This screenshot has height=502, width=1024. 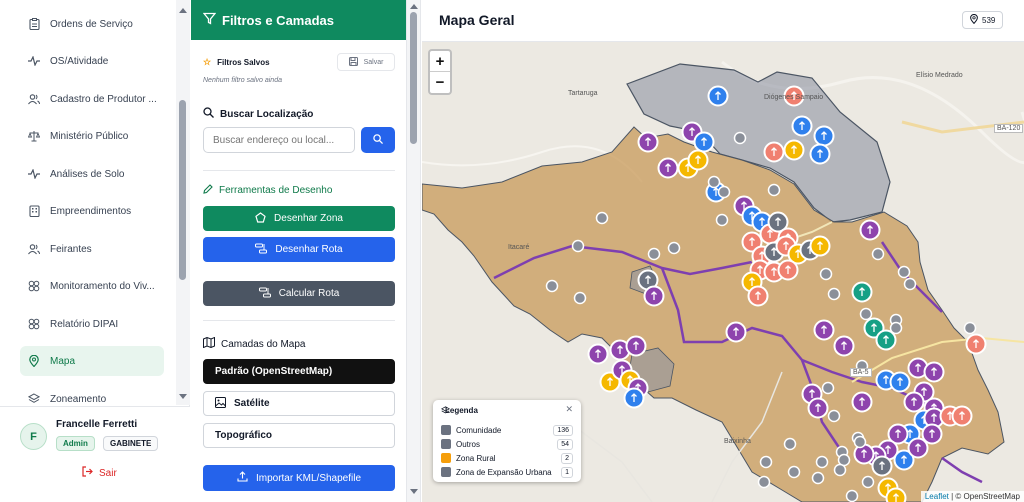 What do you see at coordinates (182, 190) in the screenshot?
I see `sidebar-scroll-thumb` at bounding box center [182, 190].